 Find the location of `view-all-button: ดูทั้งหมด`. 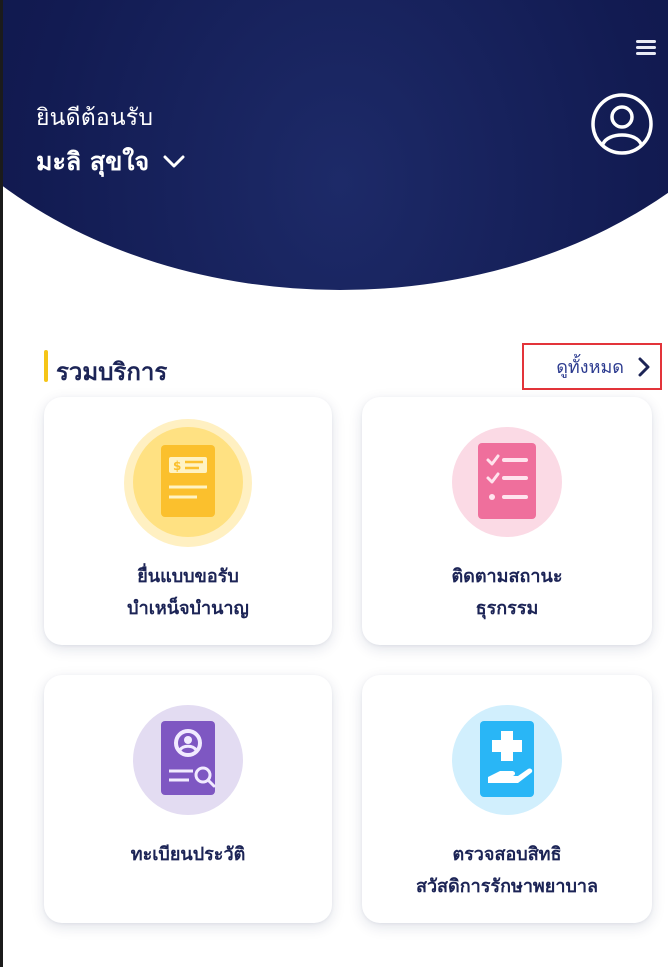

view-all-button: ดูทั้งหมด is located at coordinates (592, 366).